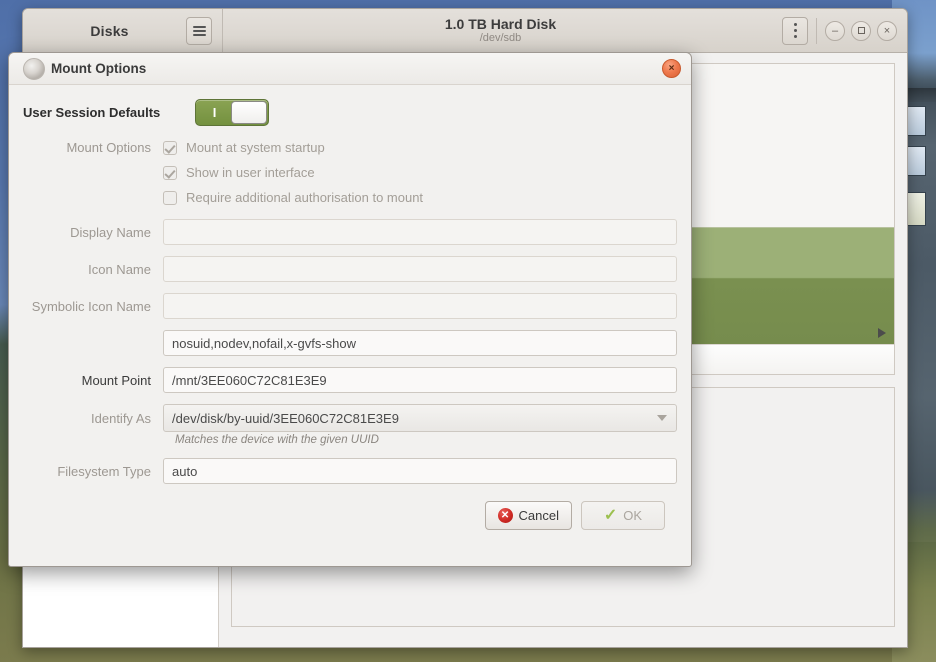 Image resolution: width=936 pixels, height=662 pixels. Describe the element at coordinates (91, 306) in the screenshot. I see `symbolic-icon-name-label: Symbolic Icon Name` at that location.